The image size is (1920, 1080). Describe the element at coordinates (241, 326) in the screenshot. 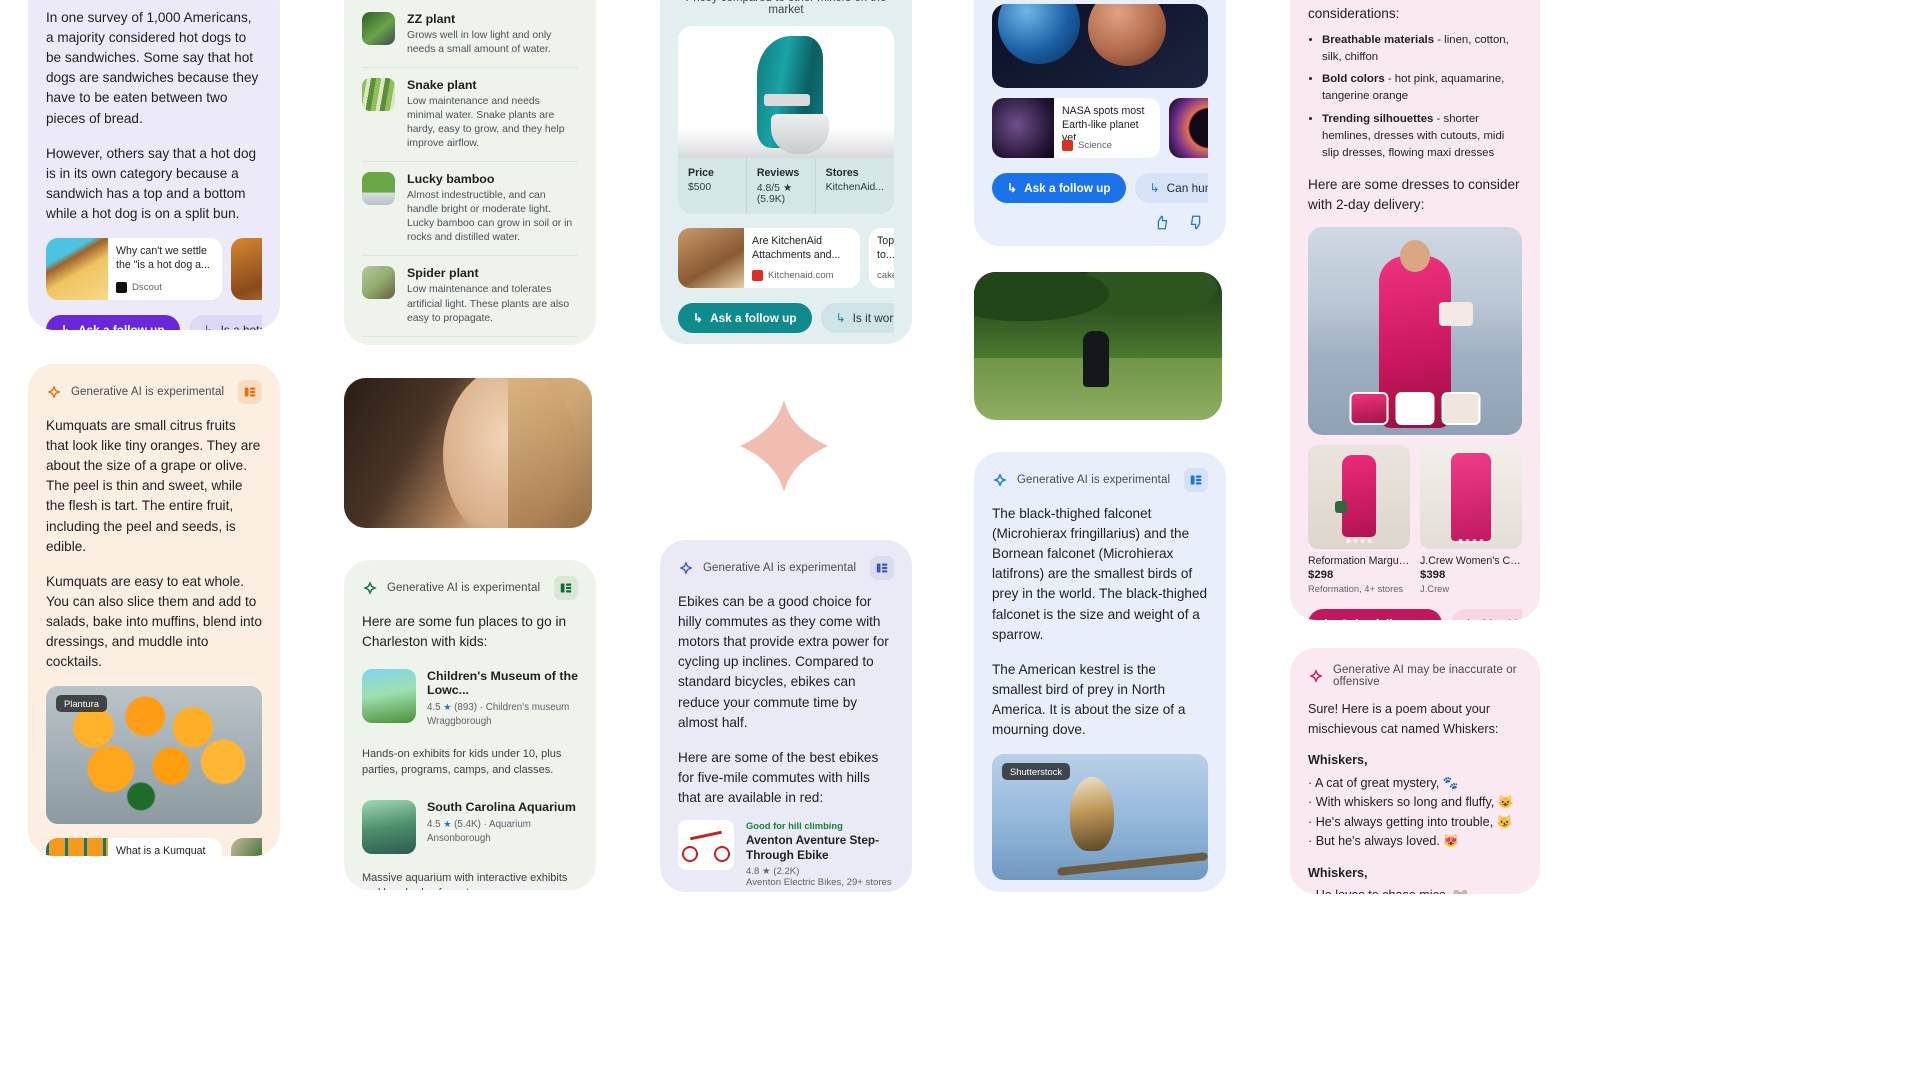

I see `chip-label: Is a hotdog a sandwich or a taco` at that location.